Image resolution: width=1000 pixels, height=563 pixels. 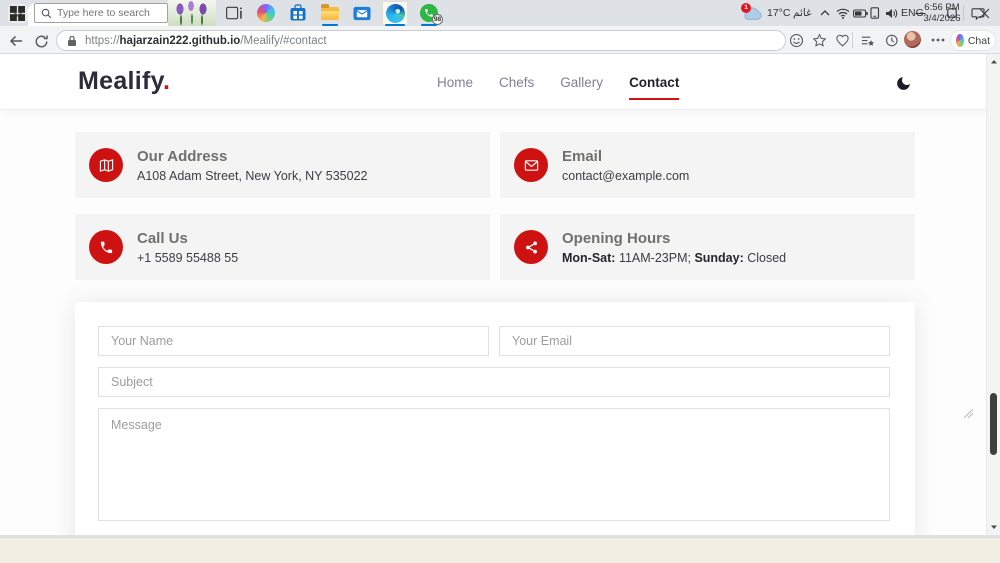 What do you see at coordinates (626, 175) in the screenshot?
I see `card-text: contact@example.com` at bounding box center [626, 175].